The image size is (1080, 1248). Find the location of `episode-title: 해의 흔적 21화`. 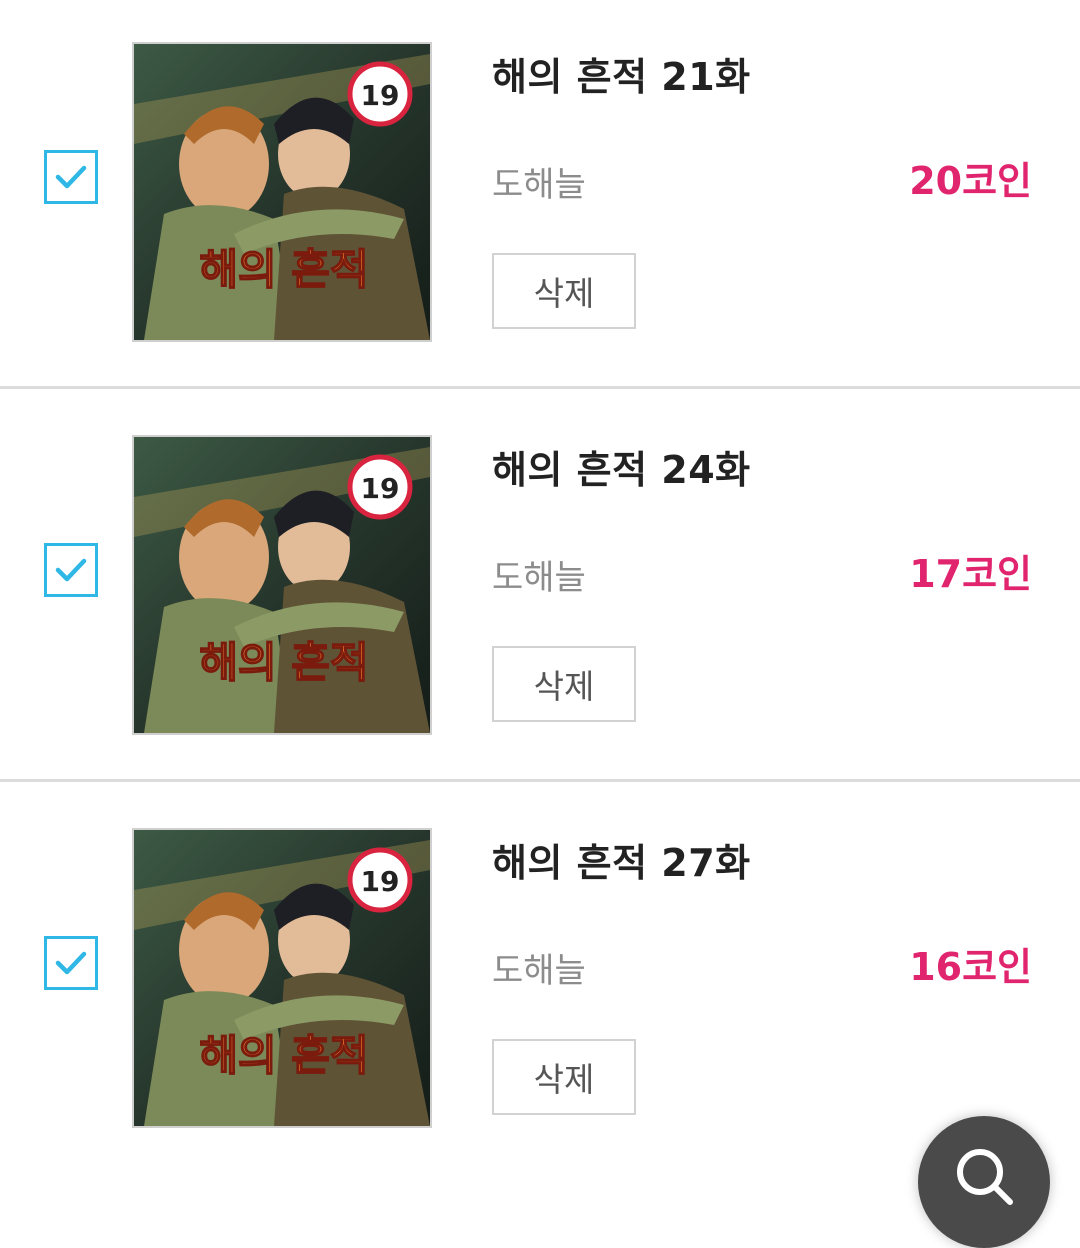

episode-title: 해의 흔적 21화 is located at coordinates (621, 73).